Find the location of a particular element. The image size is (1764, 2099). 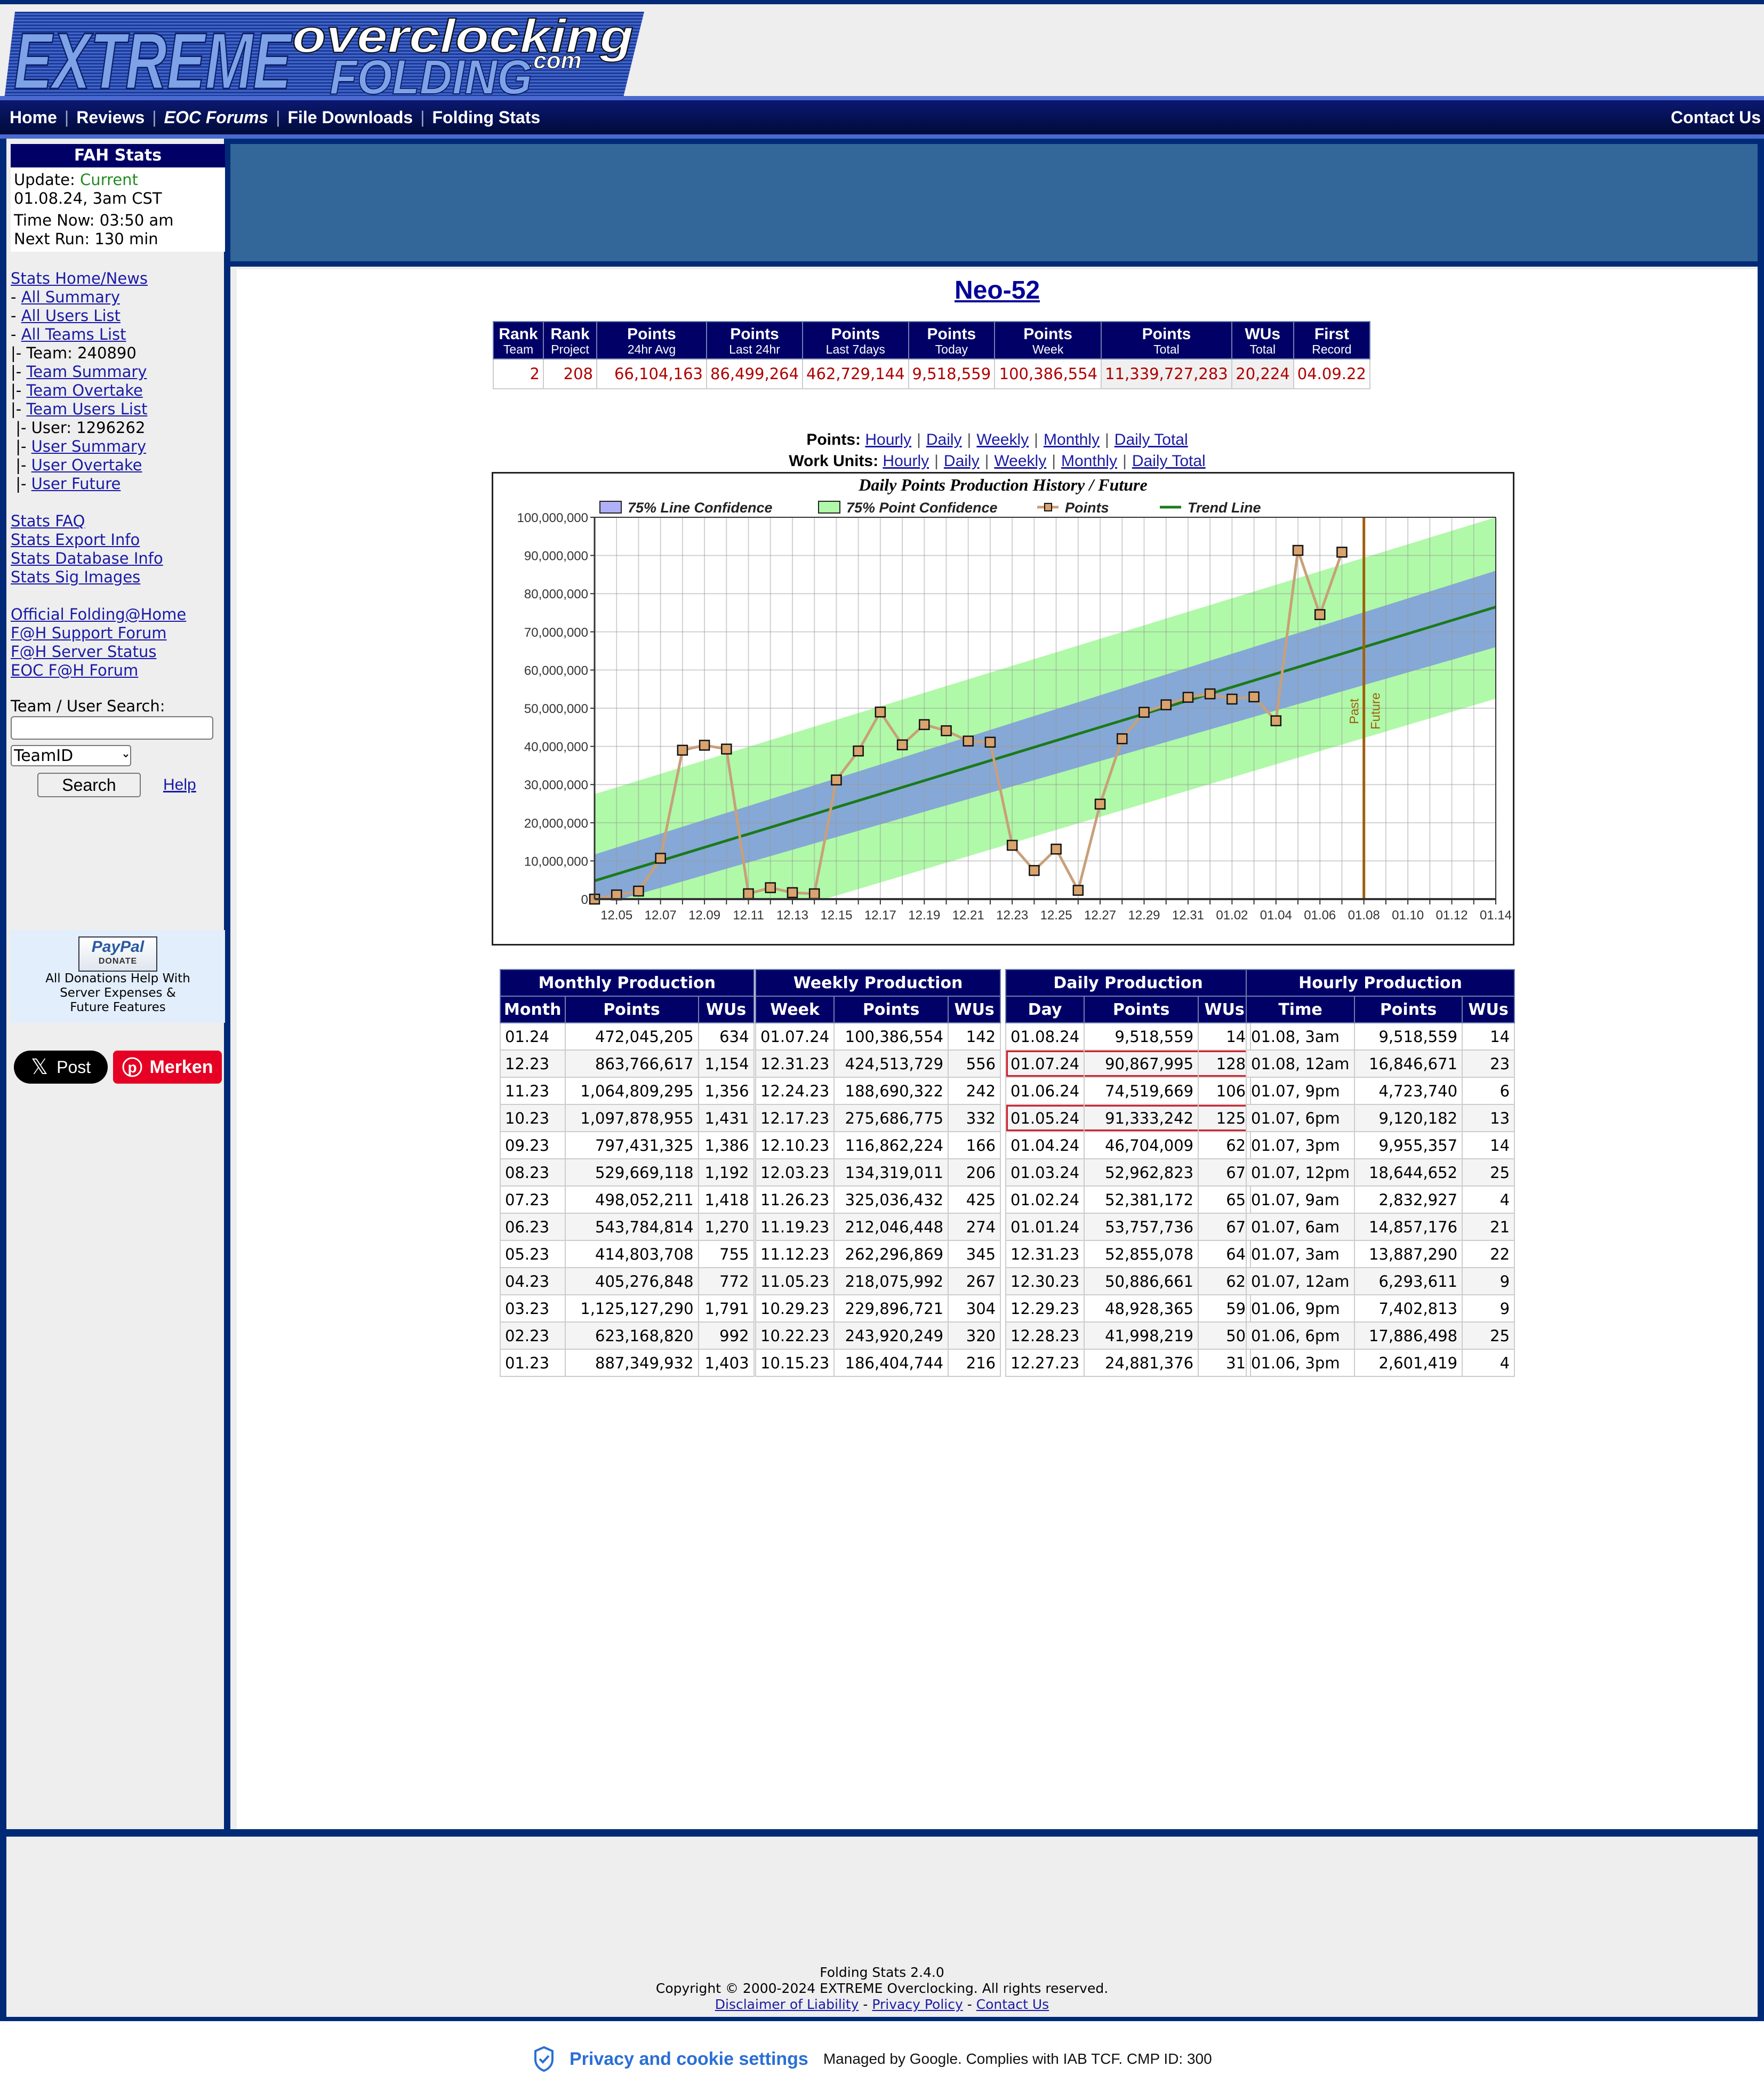

daily-table-row: 01.06.24 74,519,669 106 is located at coordinates (1128, 1091).